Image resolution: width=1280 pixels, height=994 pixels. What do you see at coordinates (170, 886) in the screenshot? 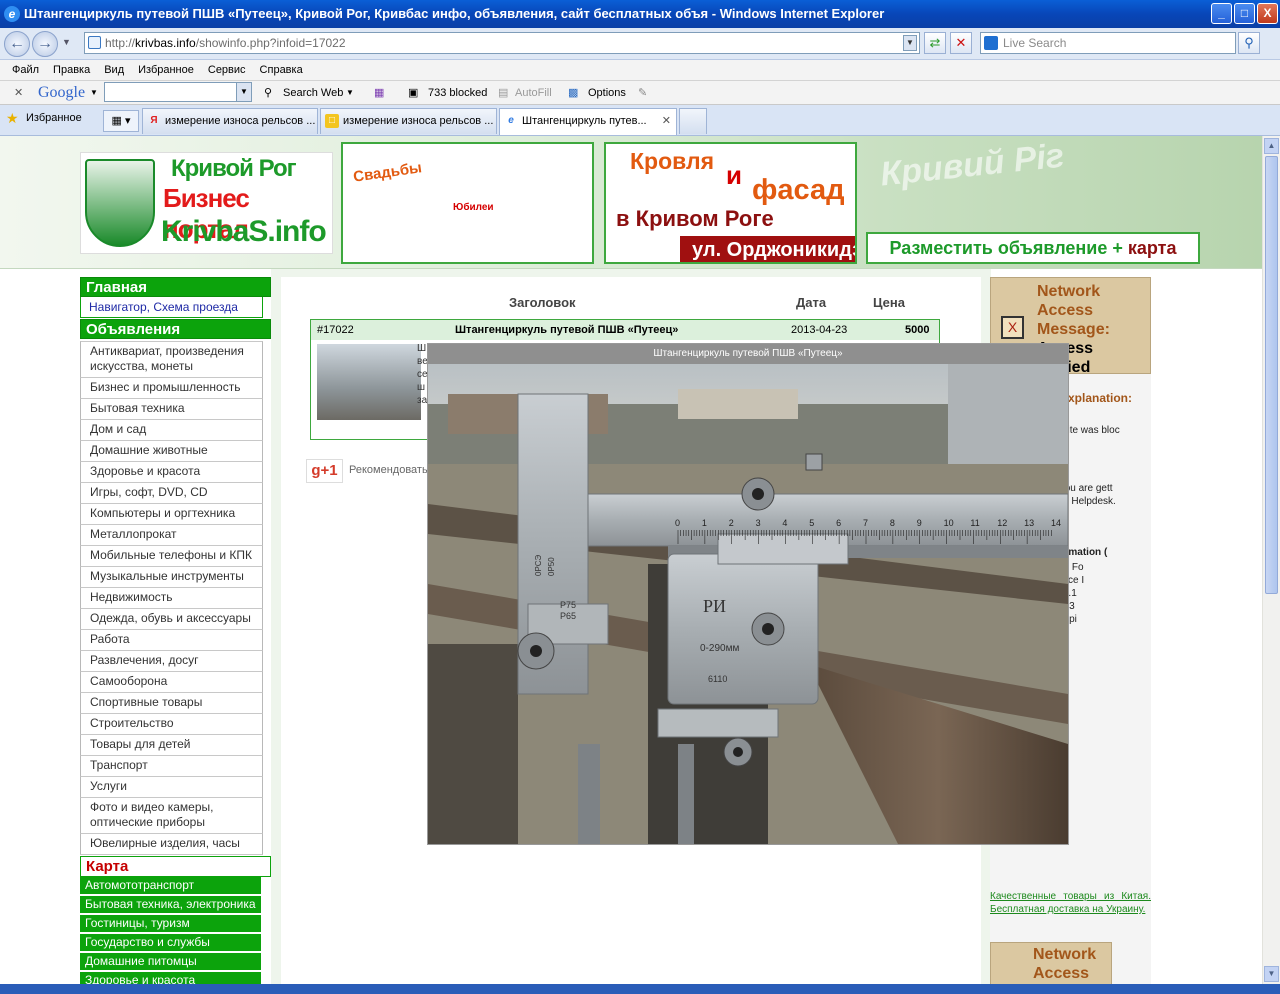
I see `map-category-link: Автомототранспорт` at bounding box center [170, 886].